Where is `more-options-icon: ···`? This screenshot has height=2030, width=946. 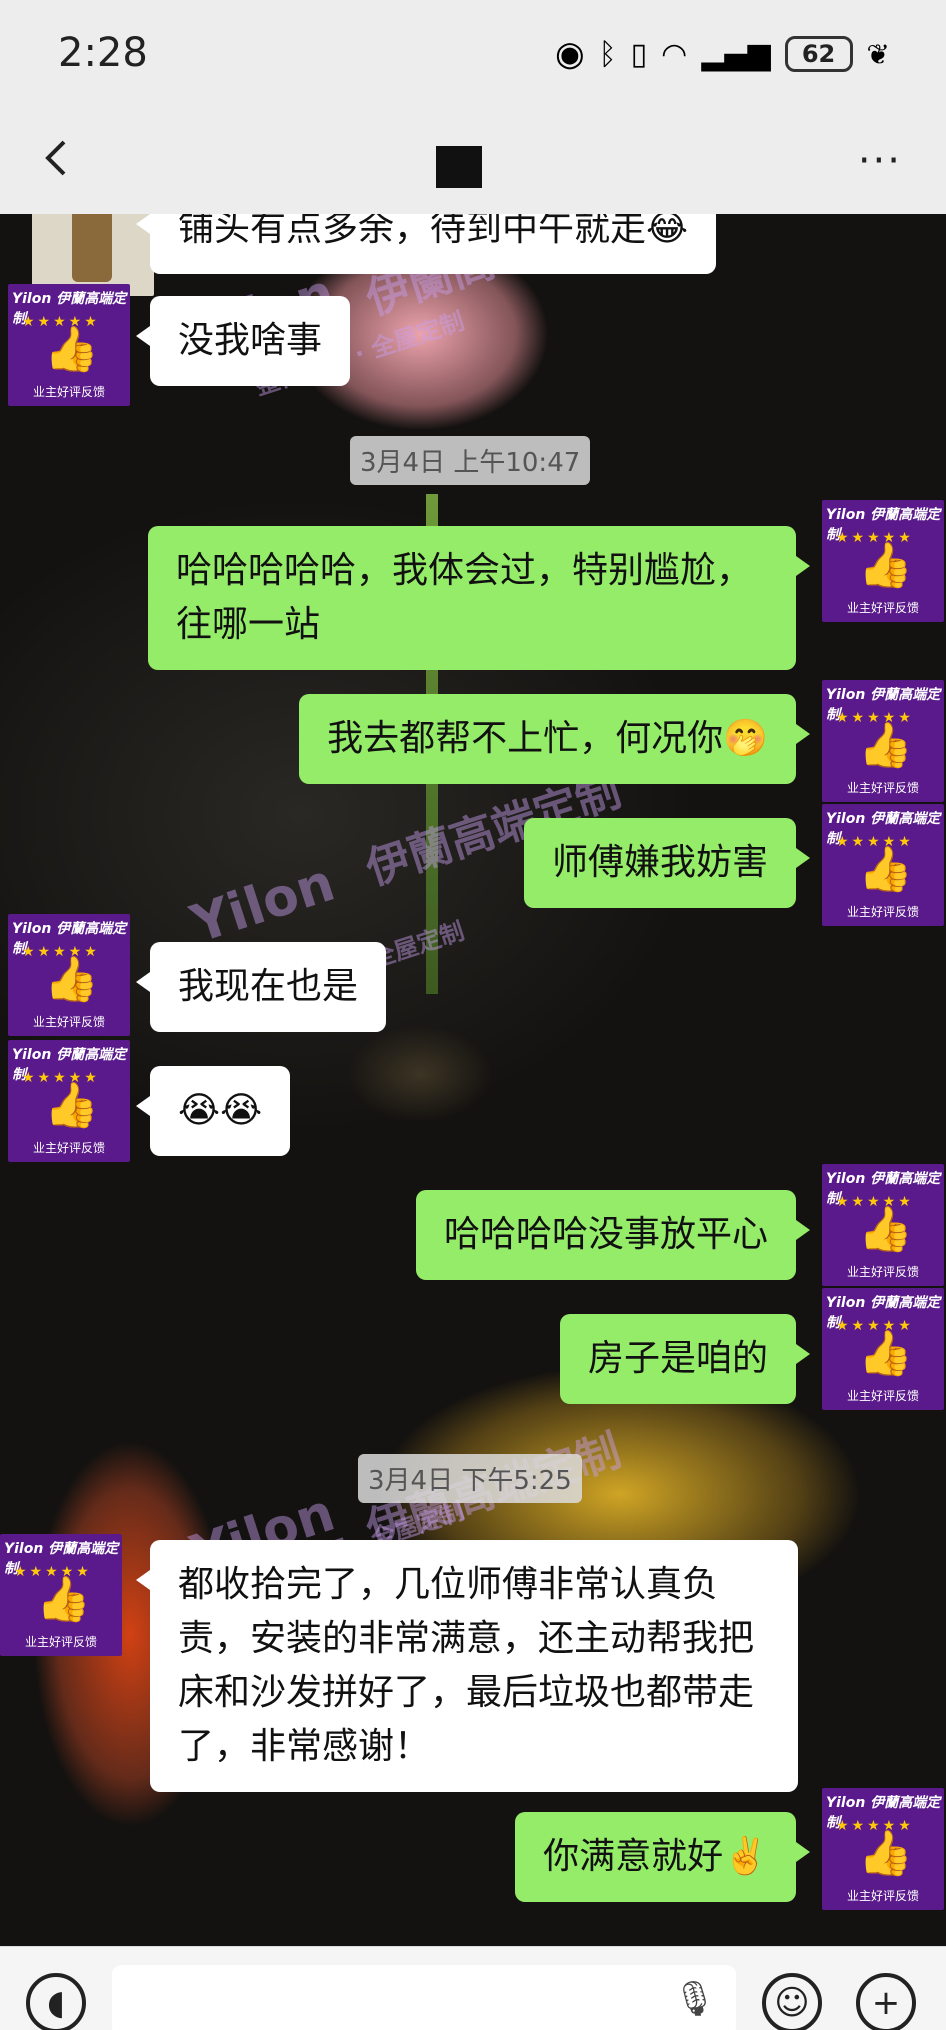 more-options-icon: ··· is located at coordinates (880, 161).